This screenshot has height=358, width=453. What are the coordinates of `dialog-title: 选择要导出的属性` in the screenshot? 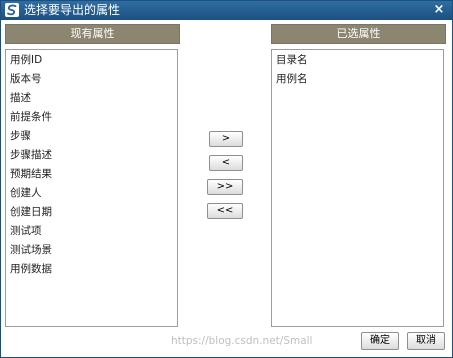 It's located at (72, 10).